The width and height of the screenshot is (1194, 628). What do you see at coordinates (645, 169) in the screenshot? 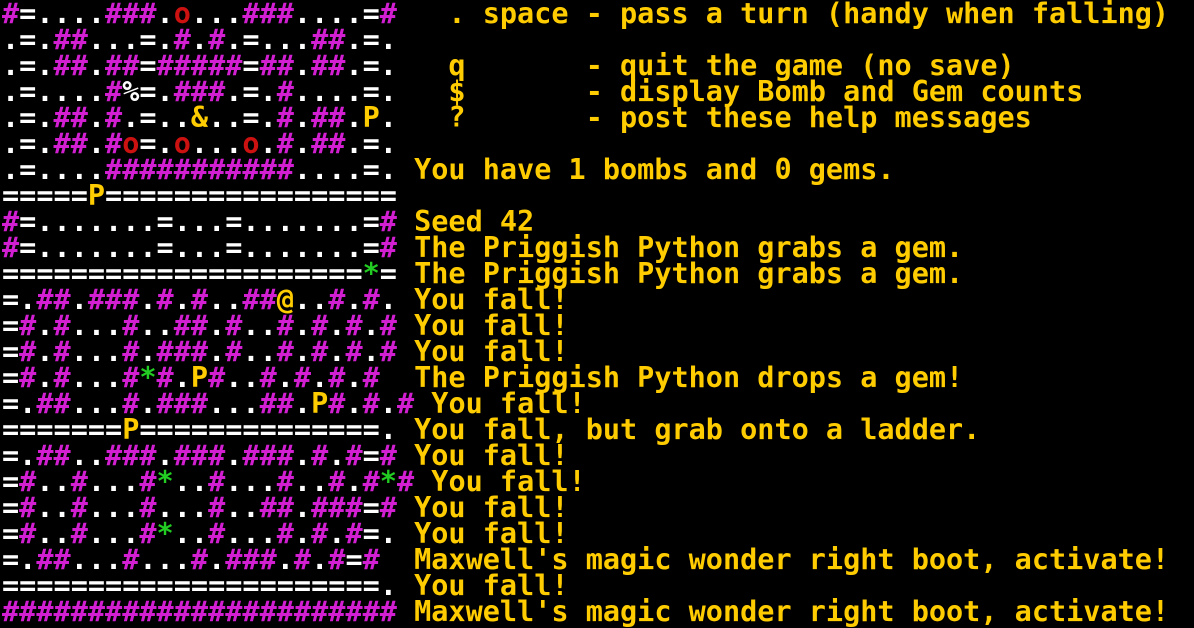
I see `log-line: You have 1 bombs and 0 gems.` at bounding box center [645, 169].